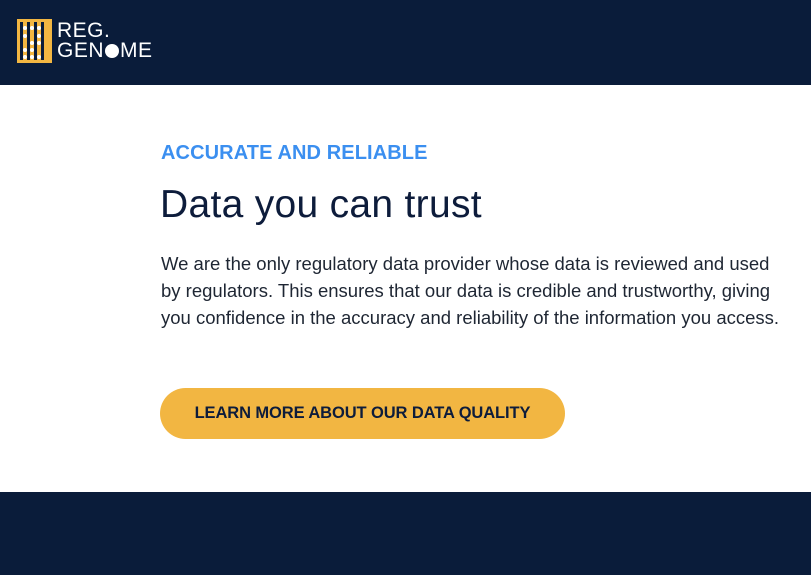 Image resolution: width=811 pixels, height=575 pixels. I want to click on logo-dot-icon, so click(112, 51).